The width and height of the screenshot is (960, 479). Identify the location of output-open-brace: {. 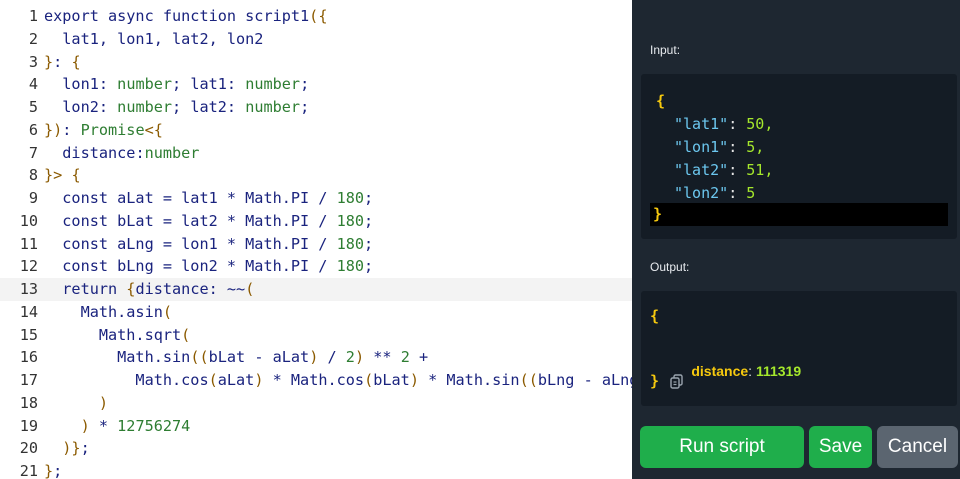
(655, 316).